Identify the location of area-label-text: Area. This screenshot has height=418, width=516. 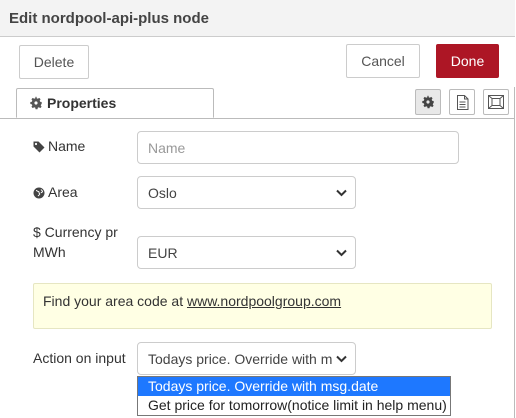
(63, 192).